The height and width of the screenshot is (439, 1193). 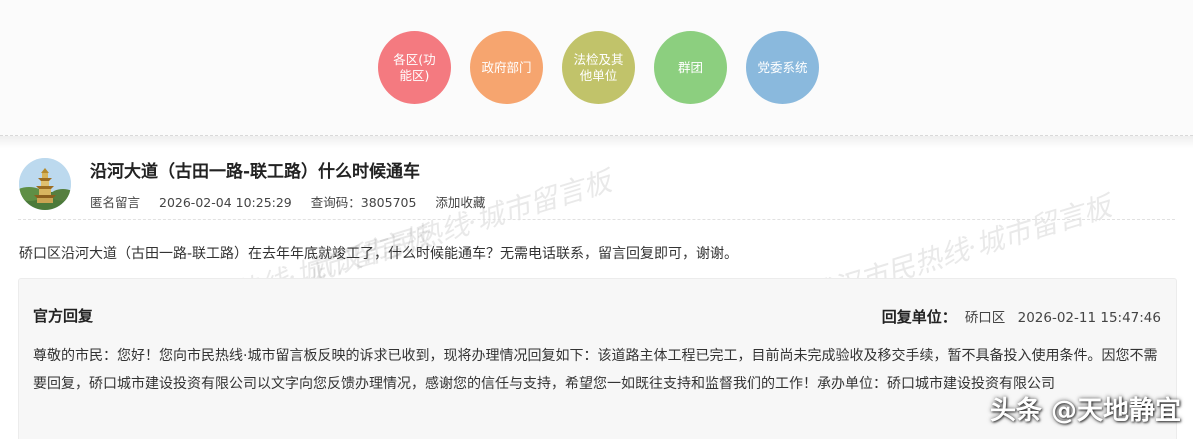 I want to click on category-district-button: 各区(功能区), so click(x=414, y=67).